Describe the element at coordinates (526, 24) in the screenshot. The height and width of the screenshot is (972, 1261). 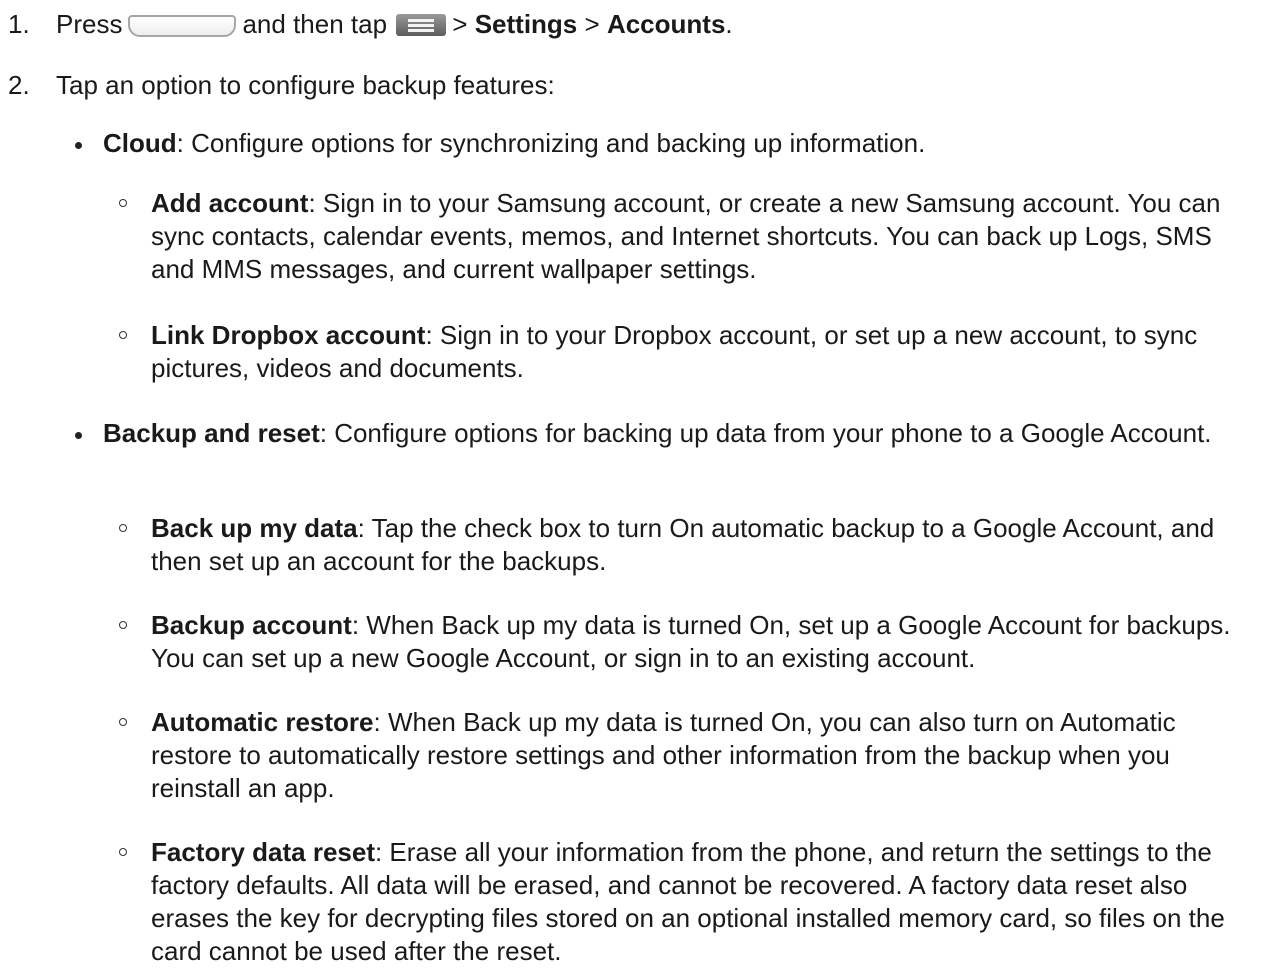
I see `settings-label: Settings` at that location.